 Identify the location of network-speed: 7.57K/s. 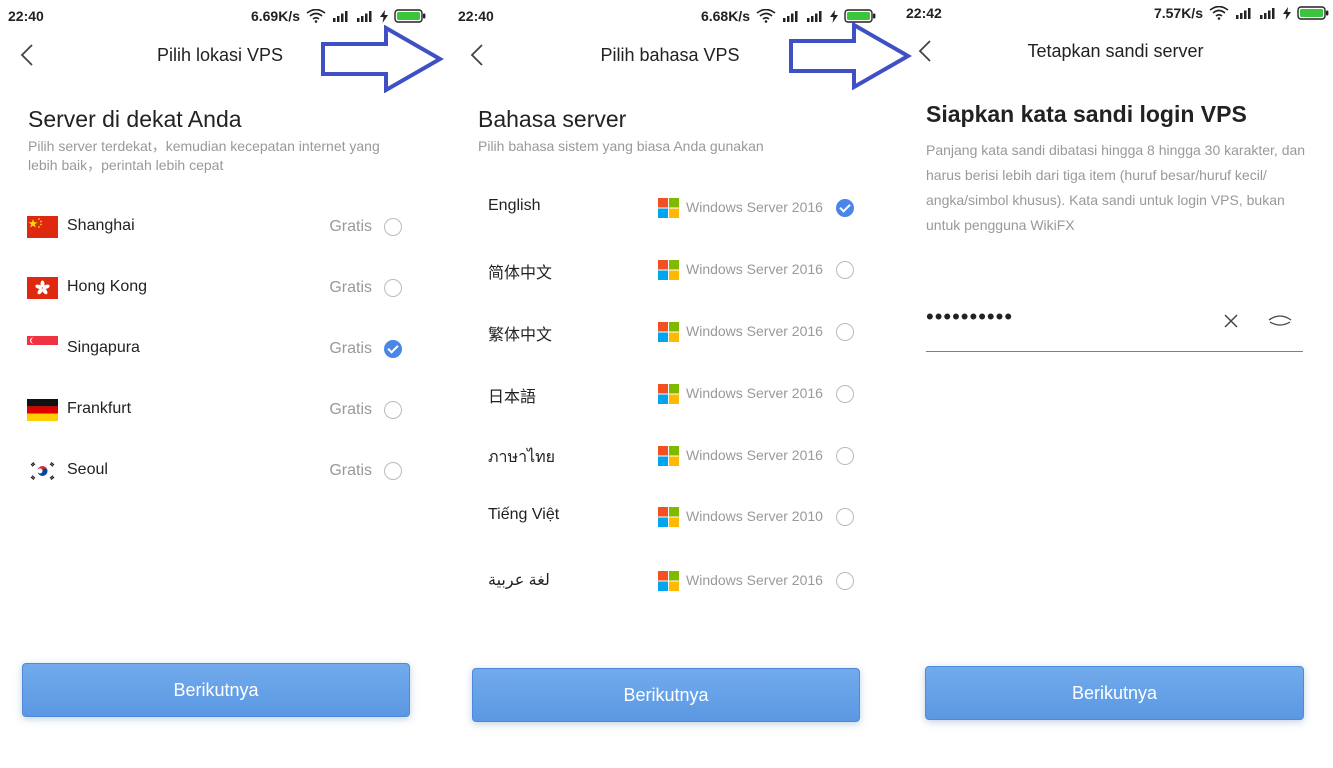
(1178, 13).